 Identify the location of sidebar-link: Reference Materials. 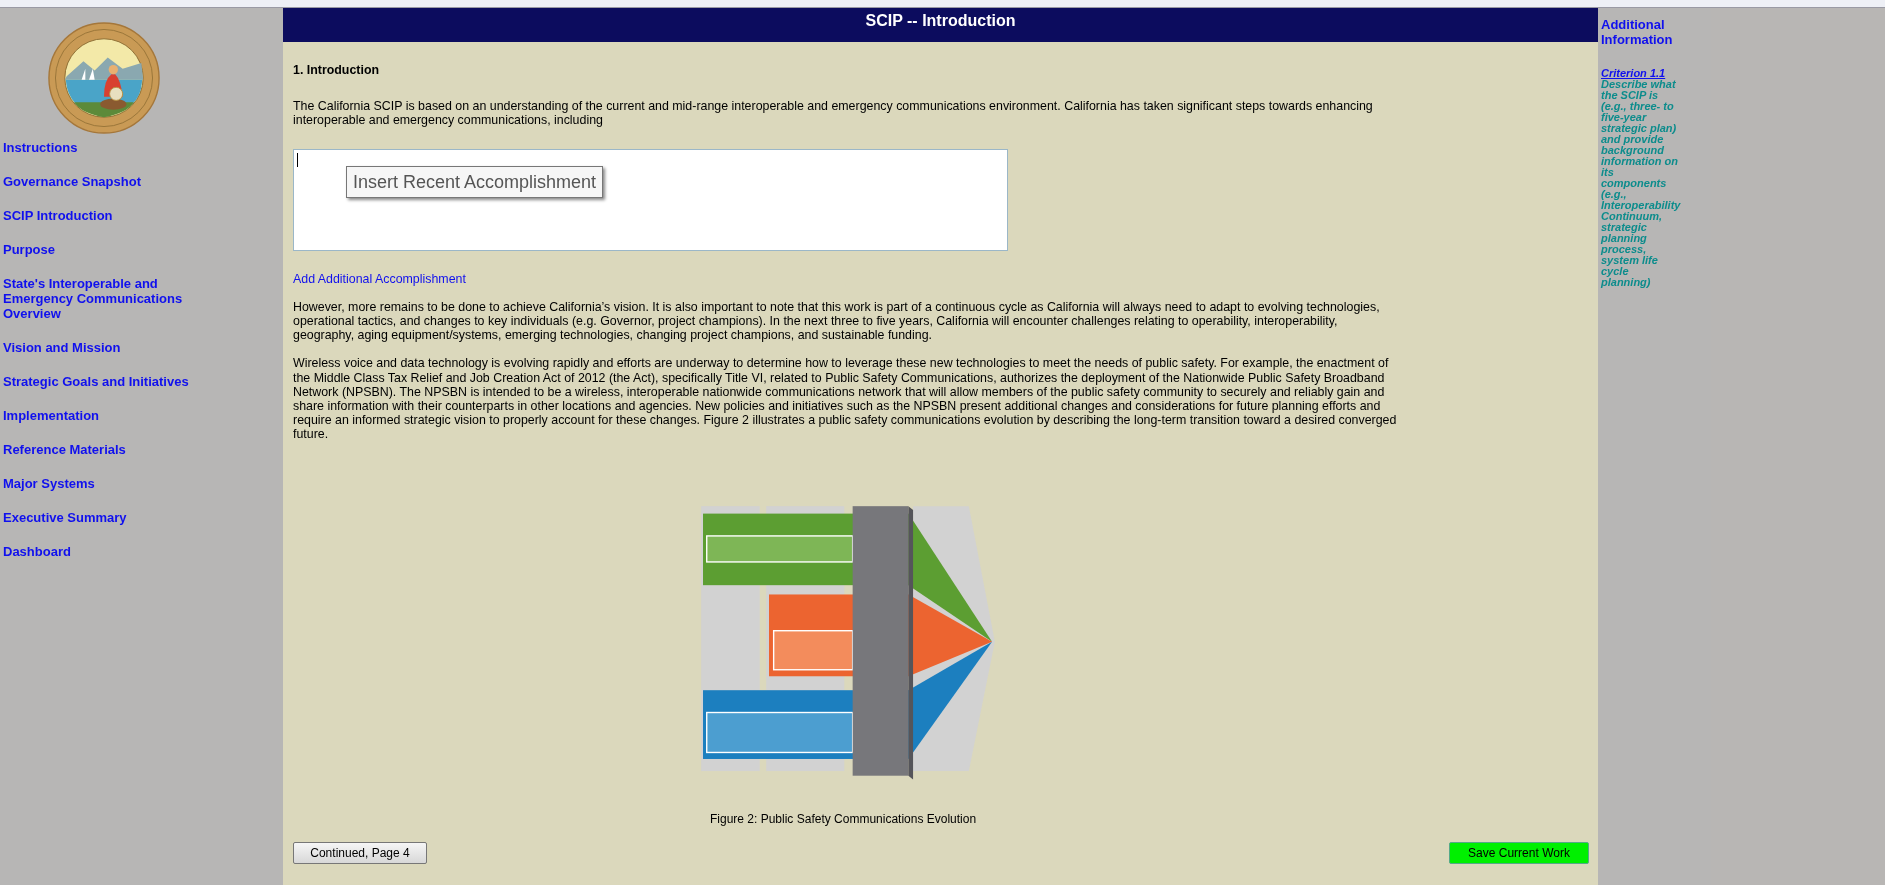
(103, 449).